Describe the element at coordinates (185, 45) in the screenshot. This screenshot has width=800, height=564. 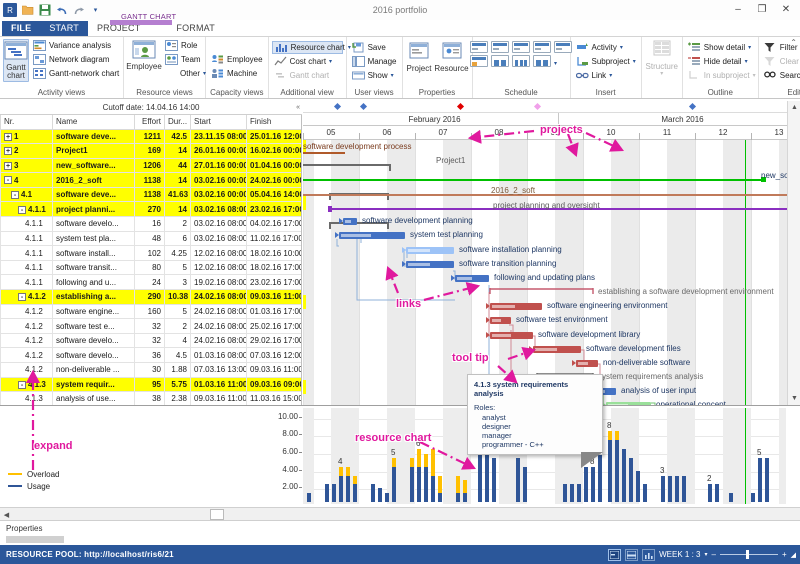
I see `role-button: Role` at that location.